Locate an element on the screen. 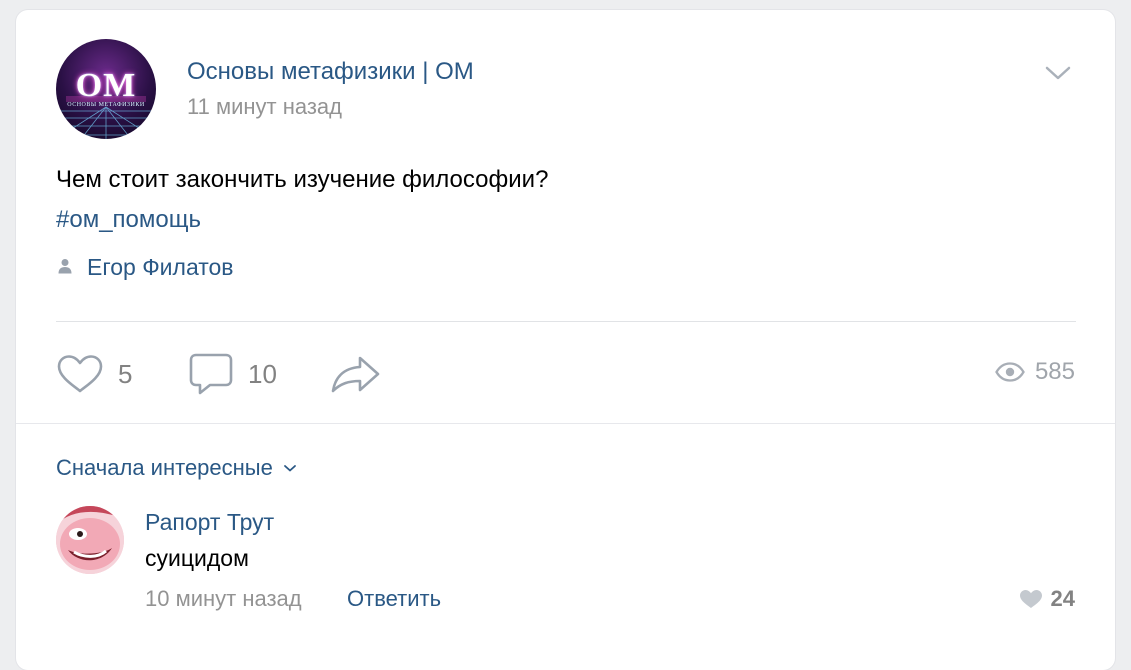  views-counter: 585 is located at coordinates (1035, 372).